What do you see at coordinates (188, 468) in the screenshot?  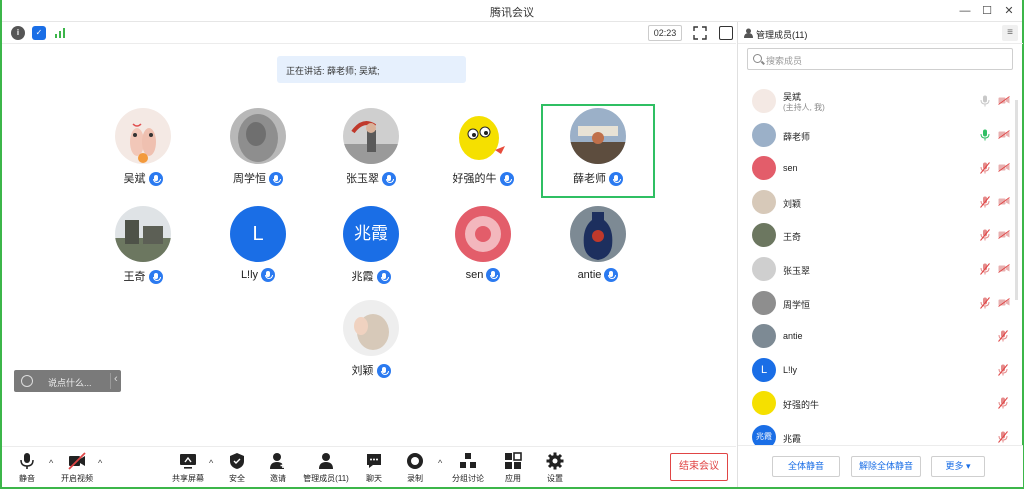 I see `share-screen-button: 共享屏幕` at bounding box center [188, 468].